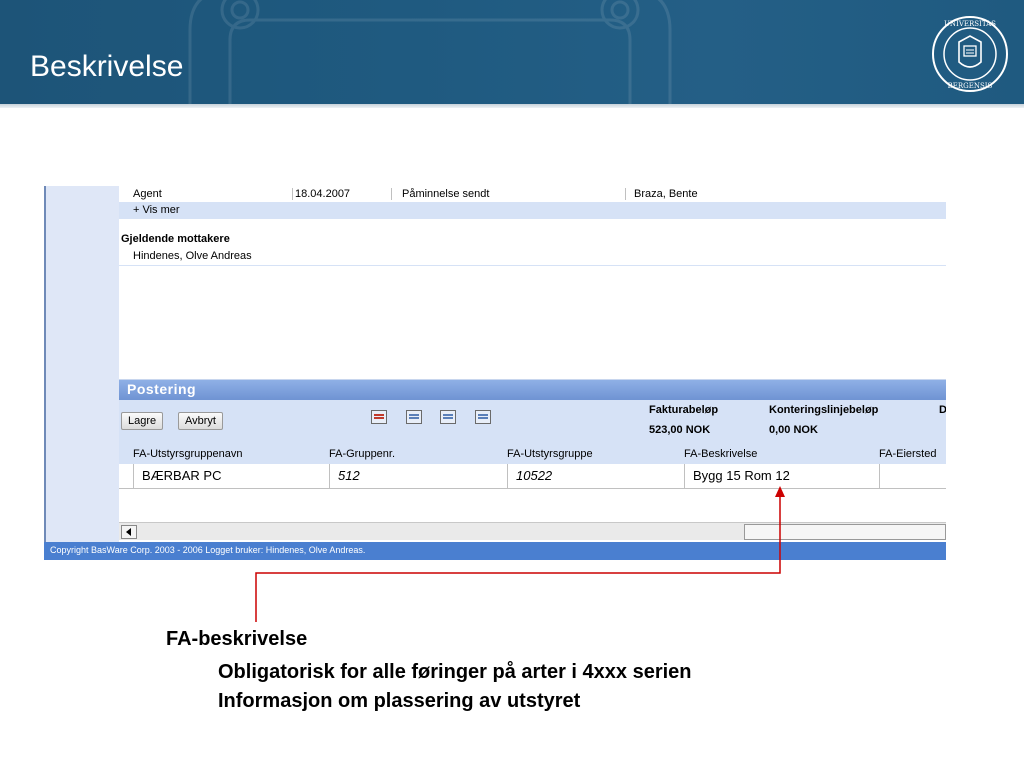 This screenshot has height=768, width=1024. Describe the element at coordinates (321, 194) in the screenshot. I see `history-col-date: 18.04.2007` at that location.